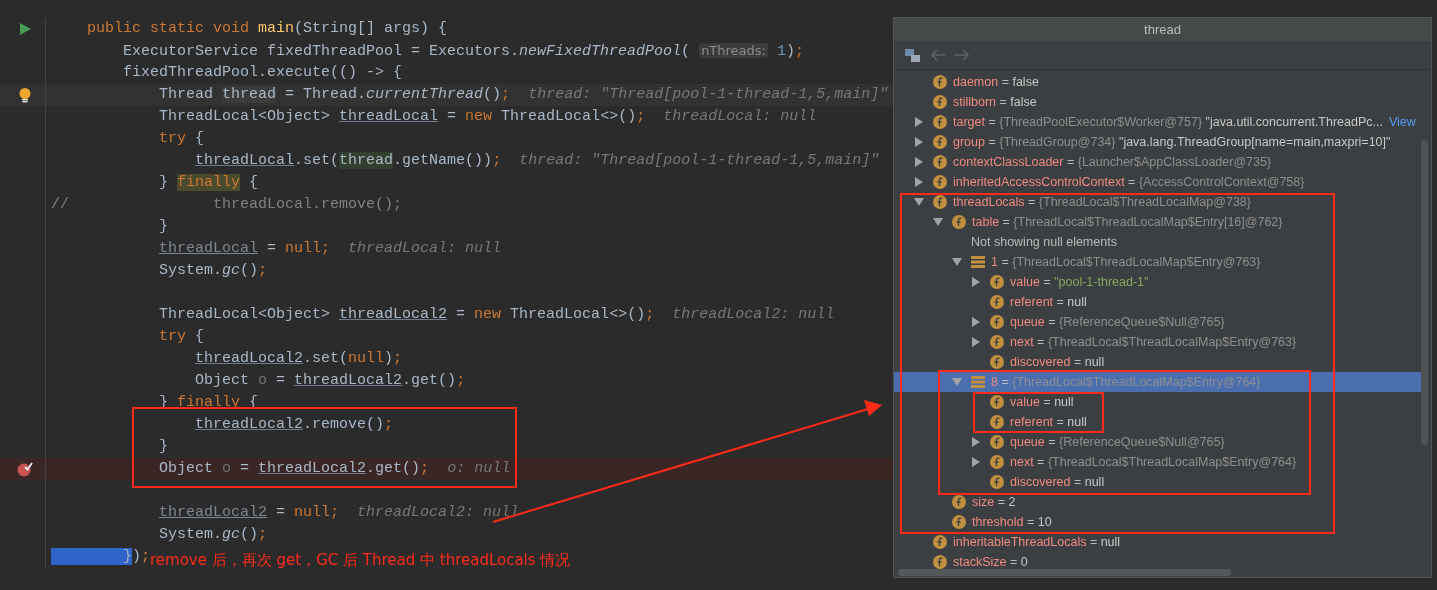  Describe the element at coordinates (994, 502) in the screenshot. I see `variable-entry: size = 2` at that location.